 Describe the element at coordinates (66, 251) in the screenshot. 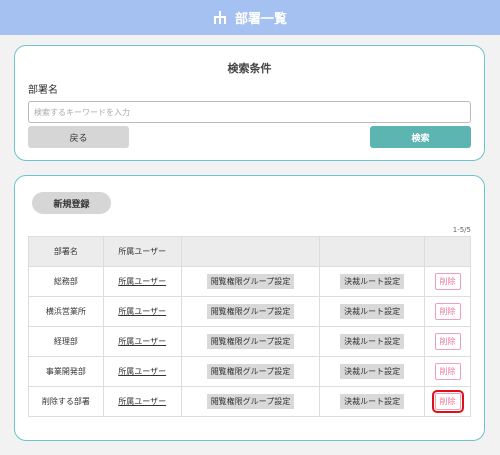

I see `column-header-dept: 部署名` at that location.